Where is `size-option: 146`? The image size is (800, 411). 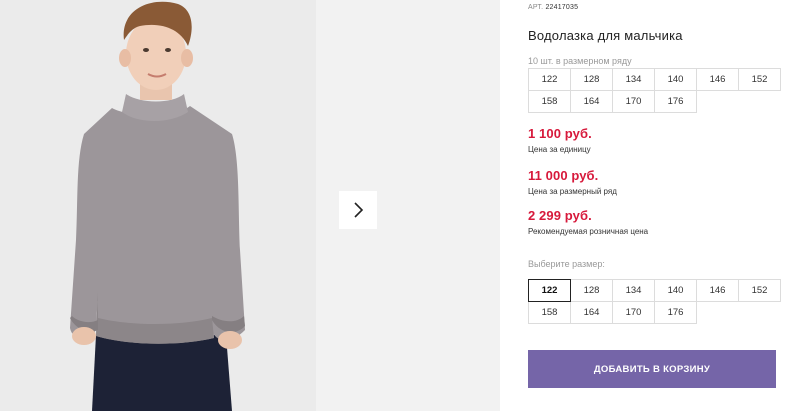
size-option: 146 is located at coordinates (717, 290).